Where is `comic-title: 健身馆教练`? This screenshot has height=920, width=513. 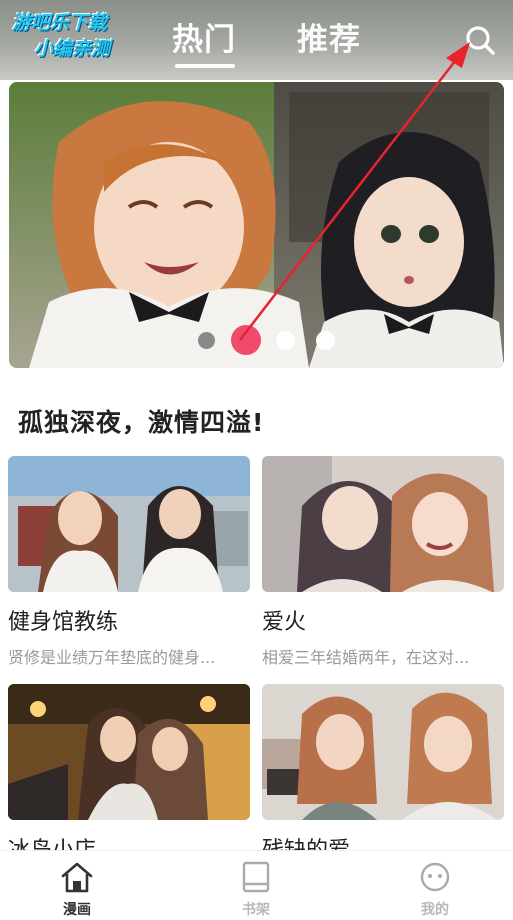 comic-title: 健身馆教练 is located at coordinates (63, 622).